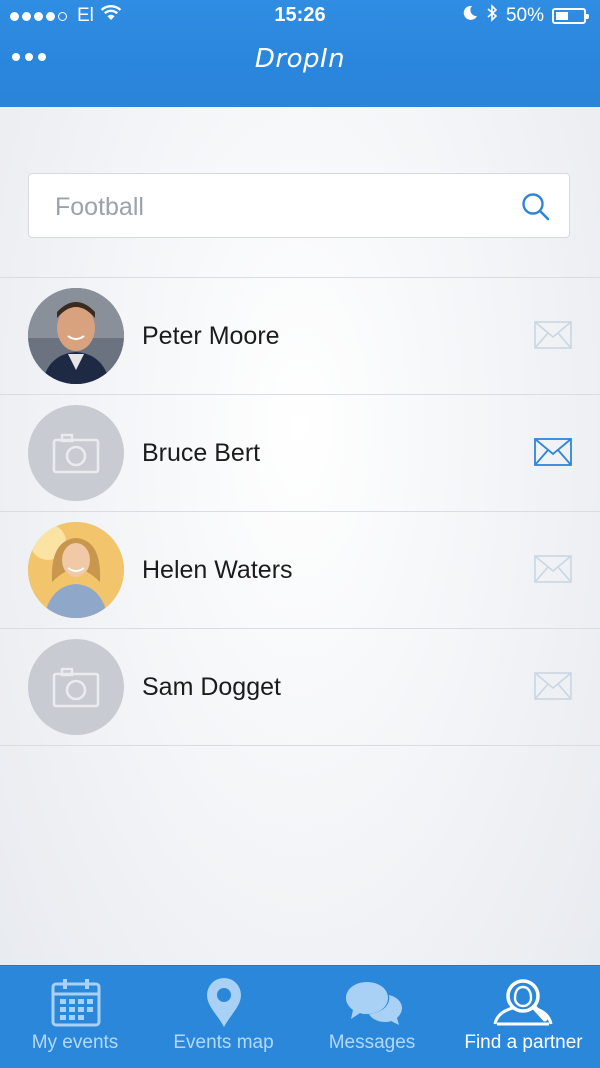 Image resolution: width=600 pixels, height=1068 pixels. What do you see at coordinates (536, 209) in the screenshot?
I see `search-icon` at bounding box center [536, 209].